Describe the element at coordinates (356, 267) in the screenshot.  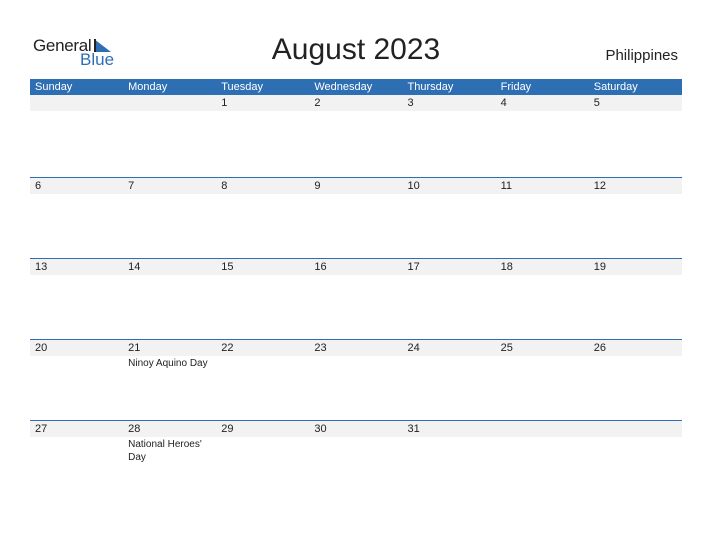
I see `date-number-row: 13 14 15 16 17 18 19` at that location.